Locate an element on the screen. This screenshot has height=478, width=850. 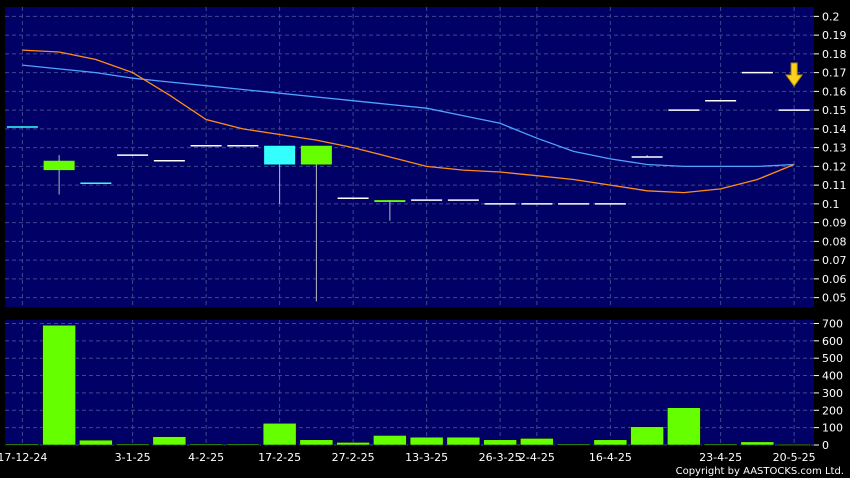
x-tick-label: 23-4-25 is located at coordinates (720, 457).